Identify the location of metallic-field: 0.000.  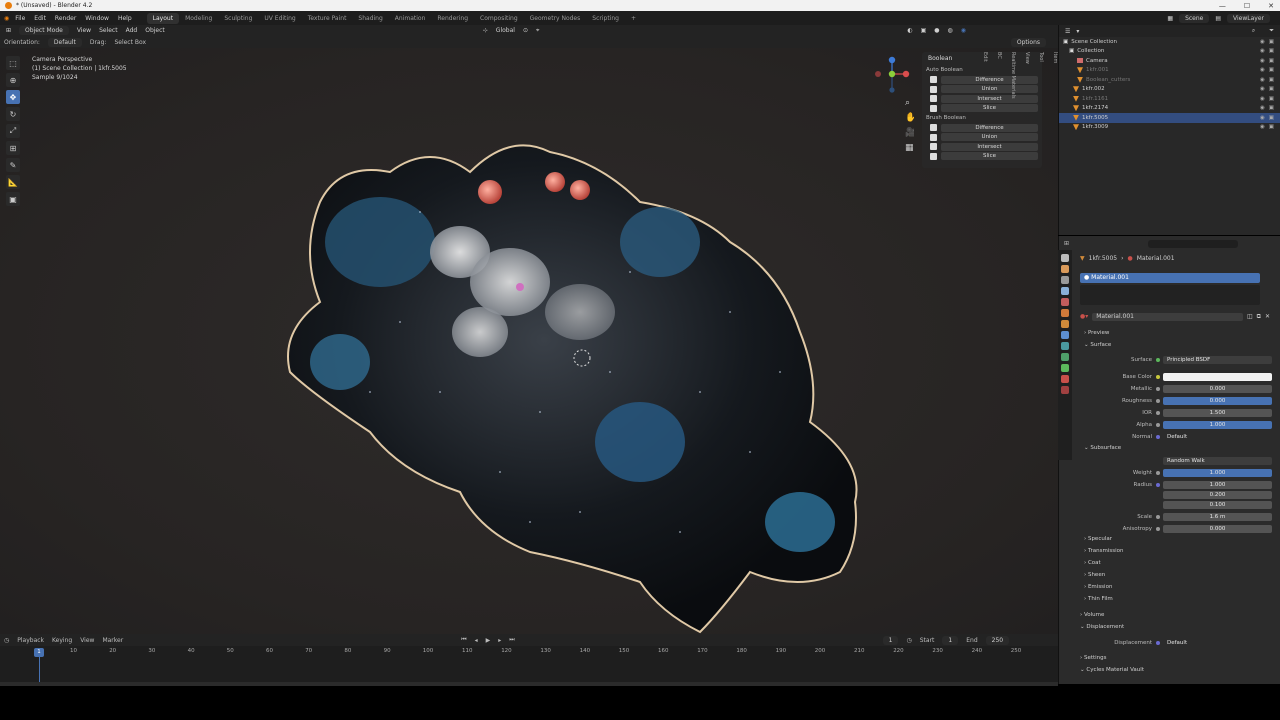
(1217, 388).